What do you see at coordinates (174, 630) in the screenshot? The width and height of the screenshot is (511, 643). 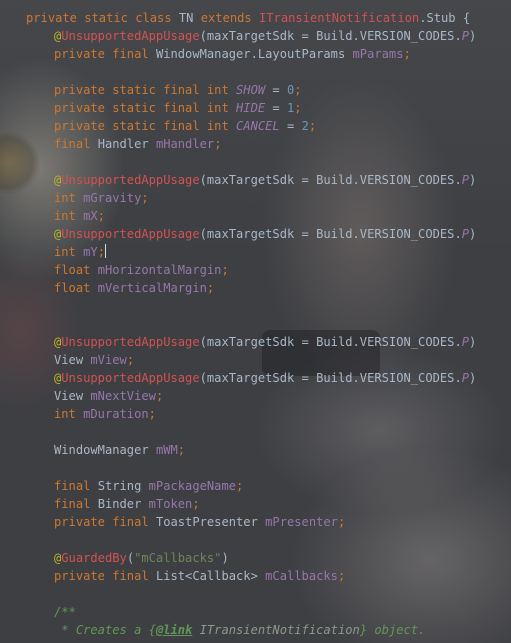 I see `code-token: @link` at bounding box center [174, 630].